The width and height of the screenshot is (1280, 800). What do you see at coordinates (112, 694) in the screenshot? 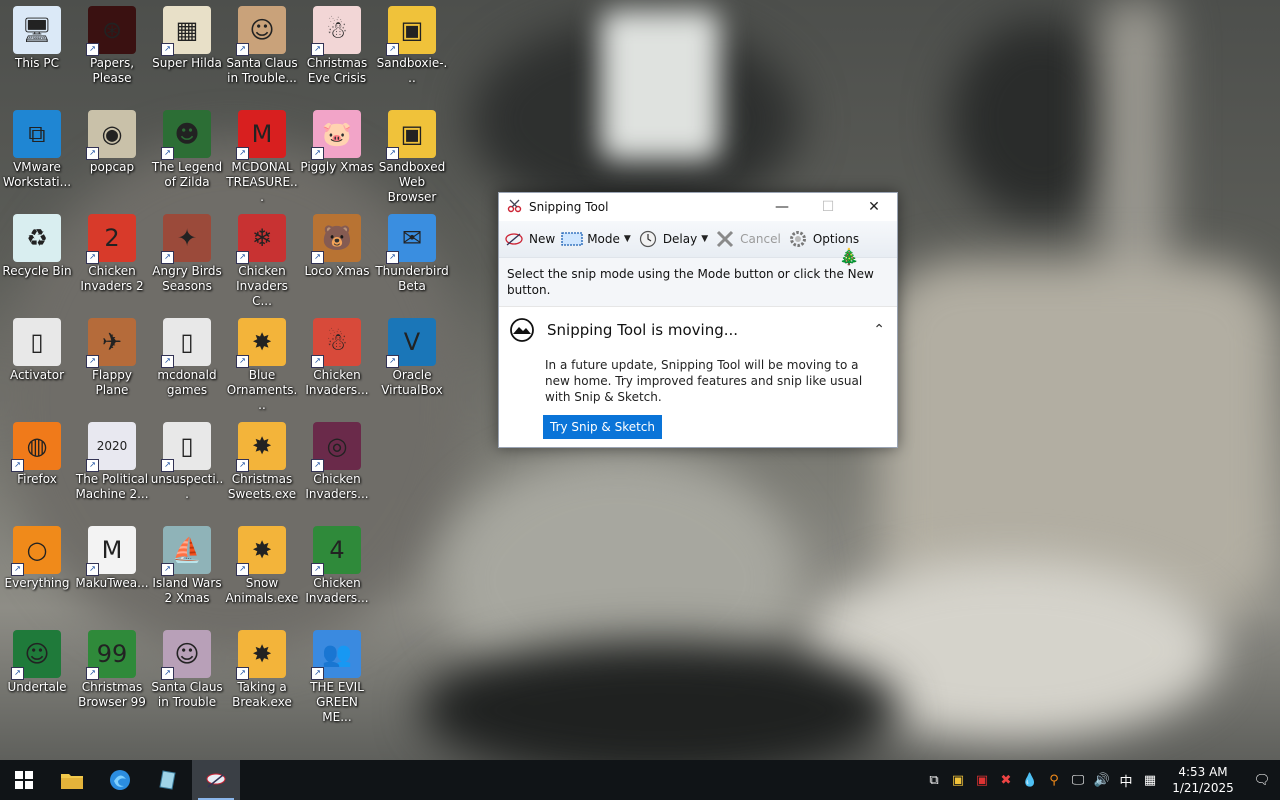
I see `desktop-icon-label: Christmas Browser 99` at bounding box center [112, 694].